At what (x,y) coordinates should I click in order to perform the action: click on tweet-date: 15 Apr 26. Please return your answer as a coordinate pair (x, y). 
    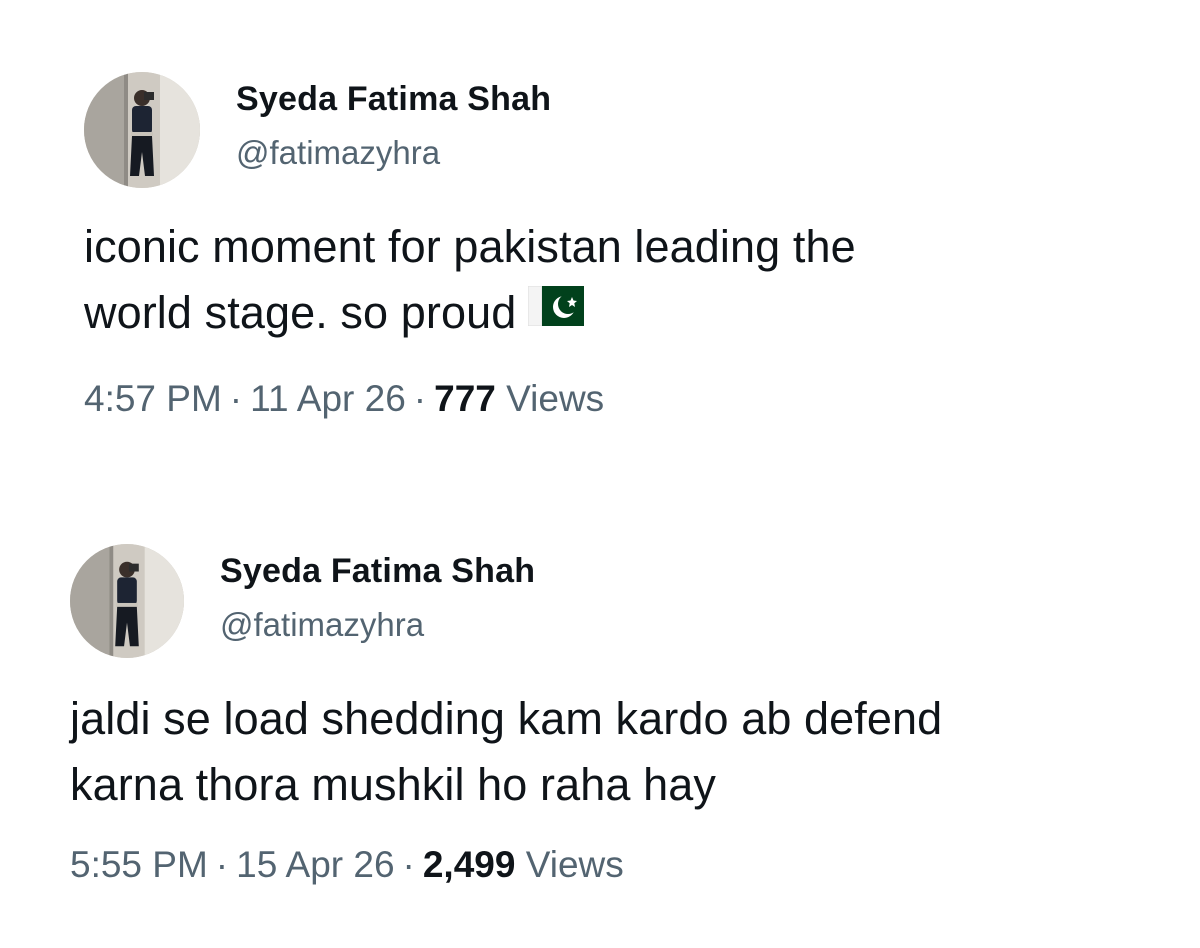
    Looking at the image, I should click on (315, 864).